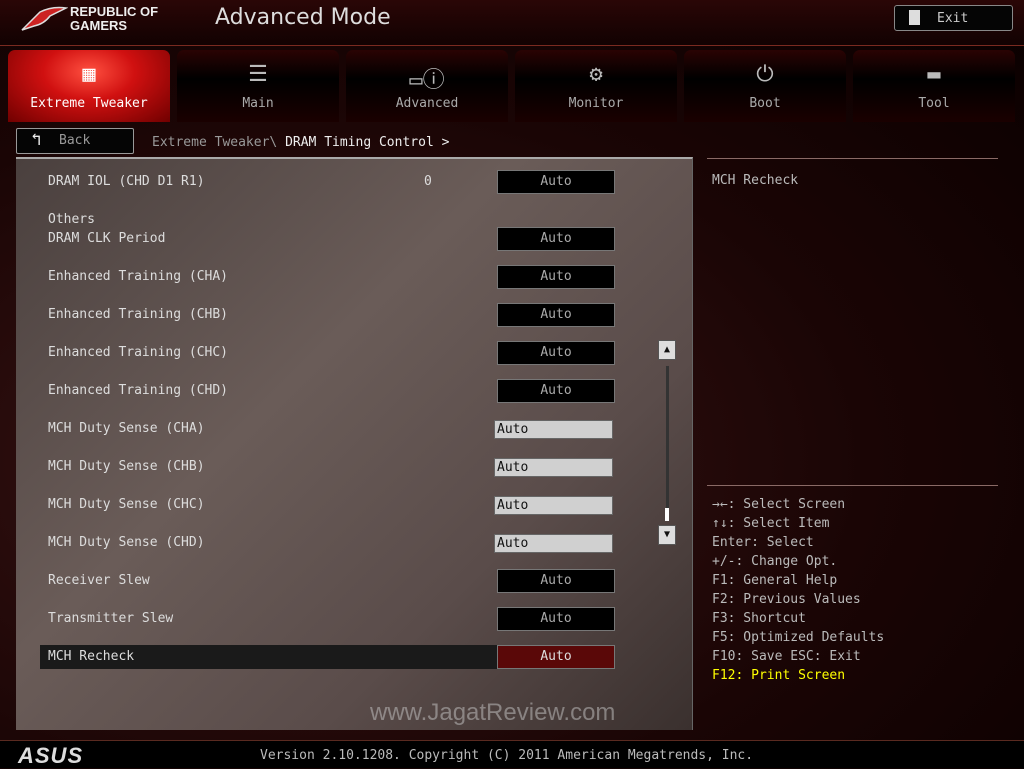 This screenshot has height=769, width=1024. I want to click on setting-name: MCH Duty Sense (CHB), so click(126, 466).